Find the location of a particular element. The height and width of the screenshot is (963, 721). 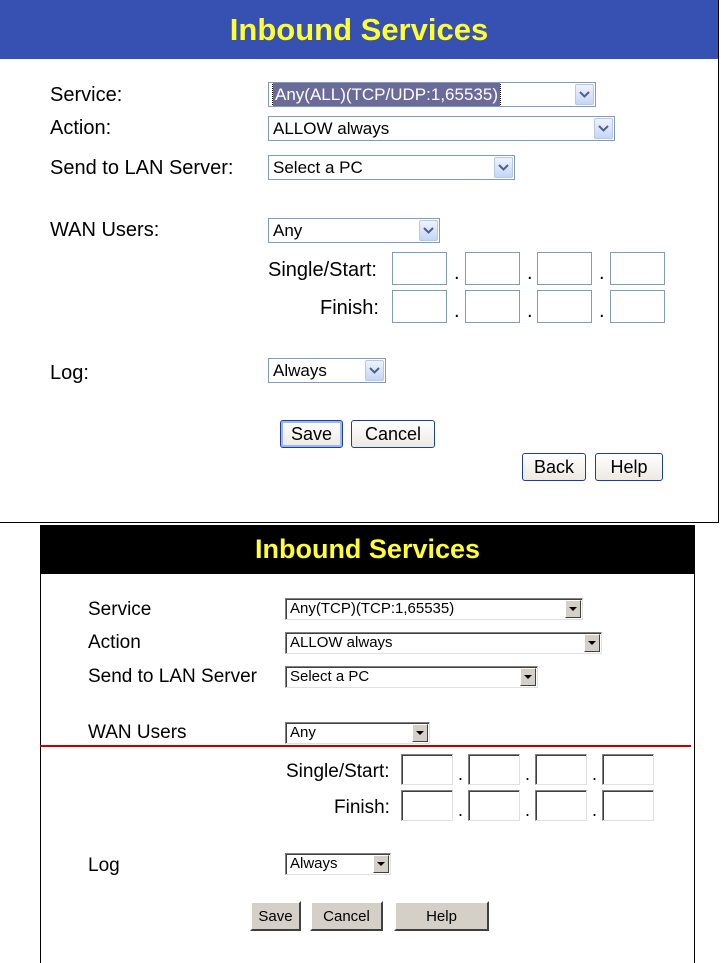

service-label: Service: is located at coordinates (86, 95).